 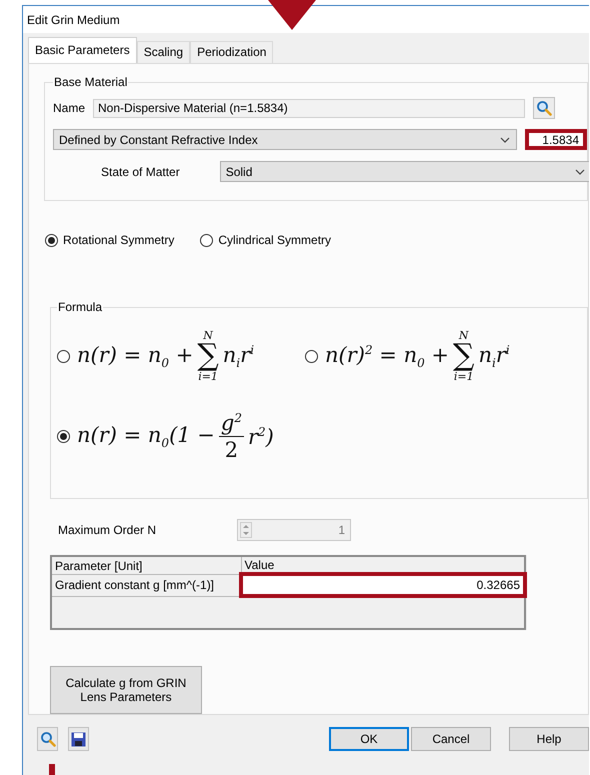 I want to click on field-label: Name, so click(x=69, y=108).